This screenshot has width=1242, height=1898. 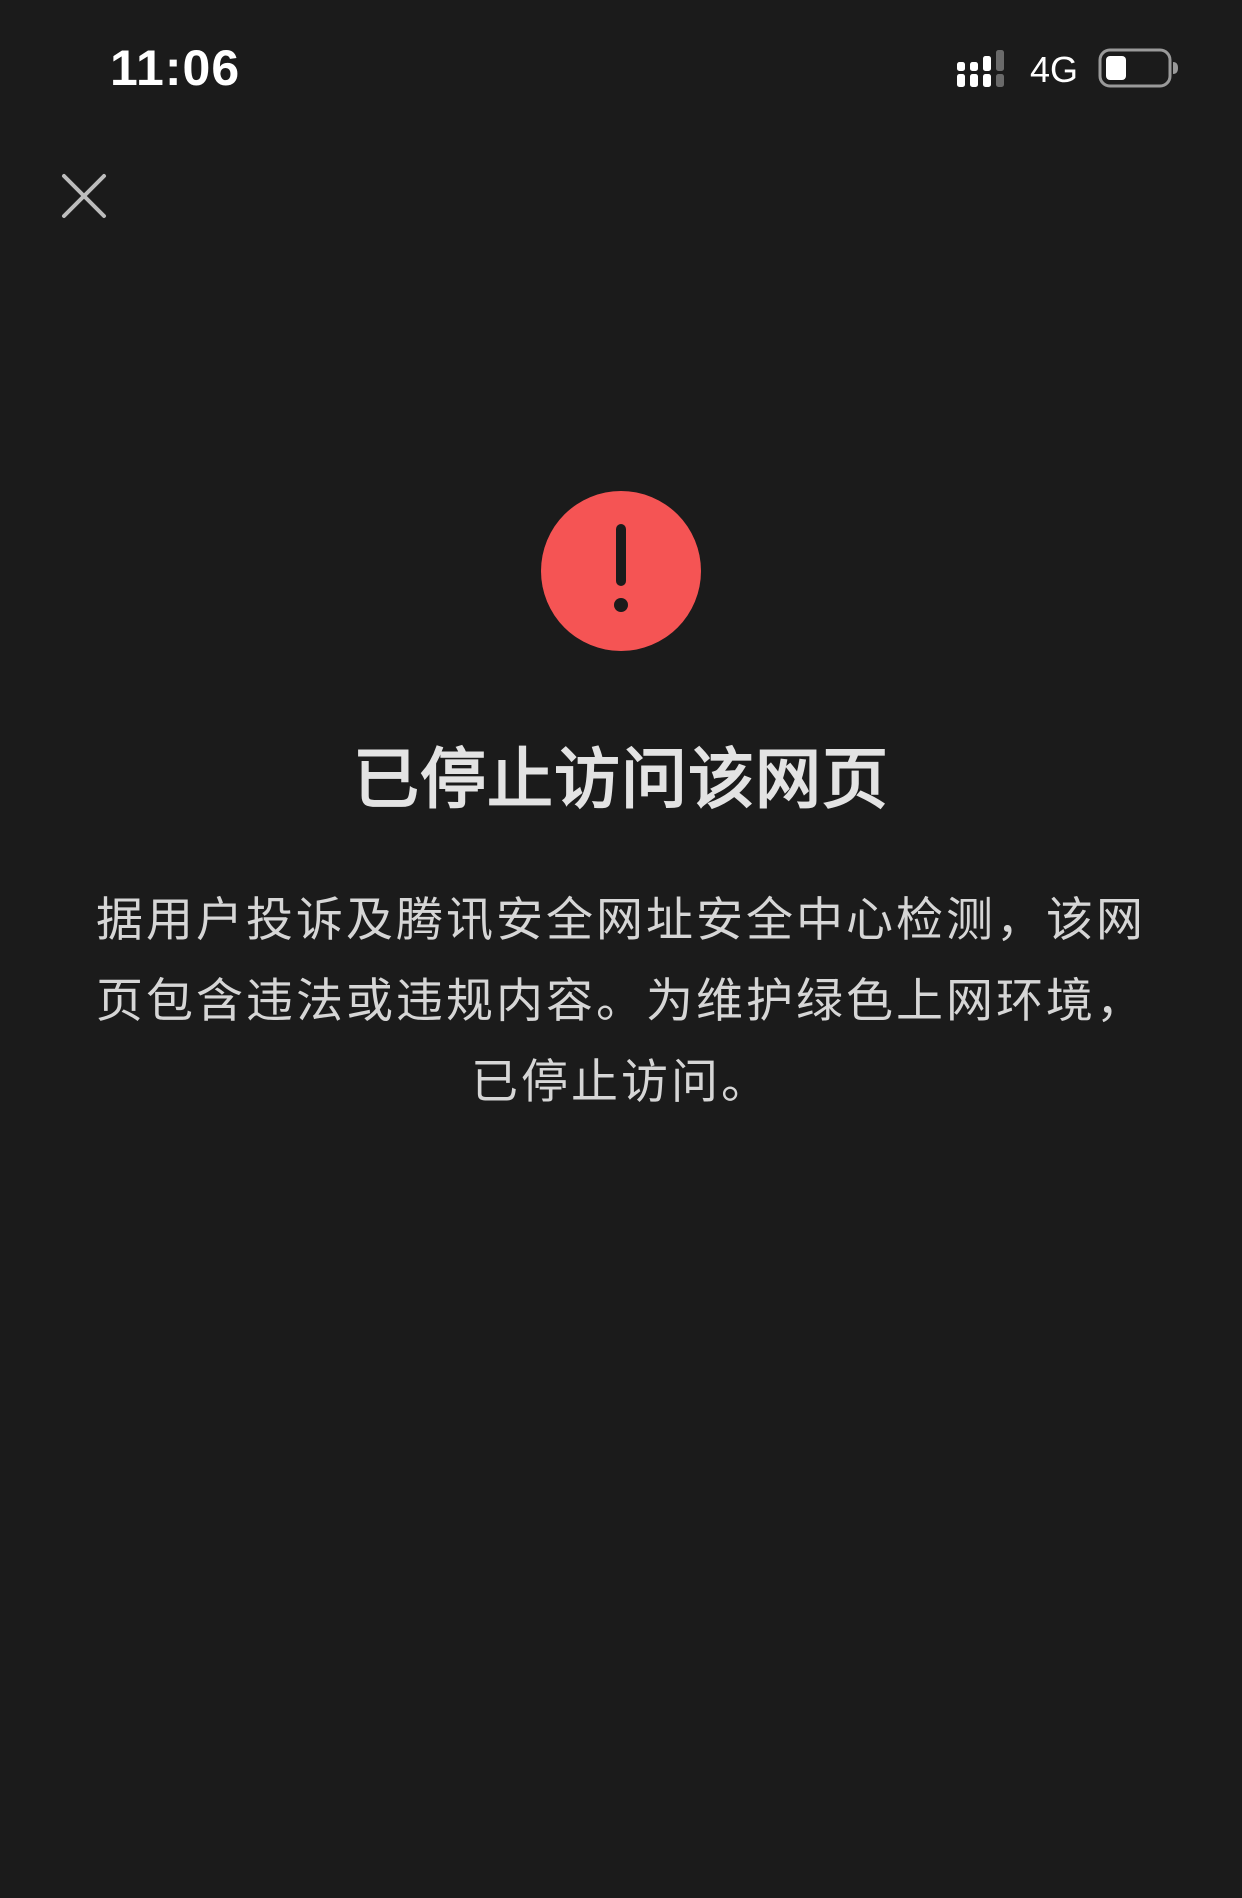 I want to click on status-bar: 11:06 4G, so click(x=621, y=70).